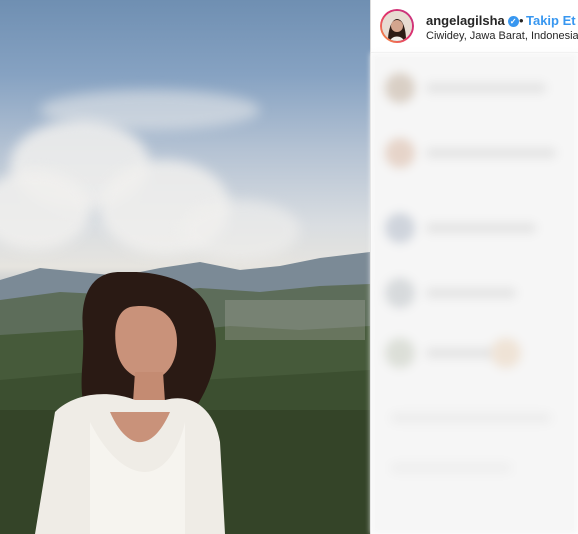 The width and height of the screenshot is (578, 534). What do you see at coordinates (551, 21) in the screenshot?
I see `follow-button: Takip Et` at bounding box center [551, 21].